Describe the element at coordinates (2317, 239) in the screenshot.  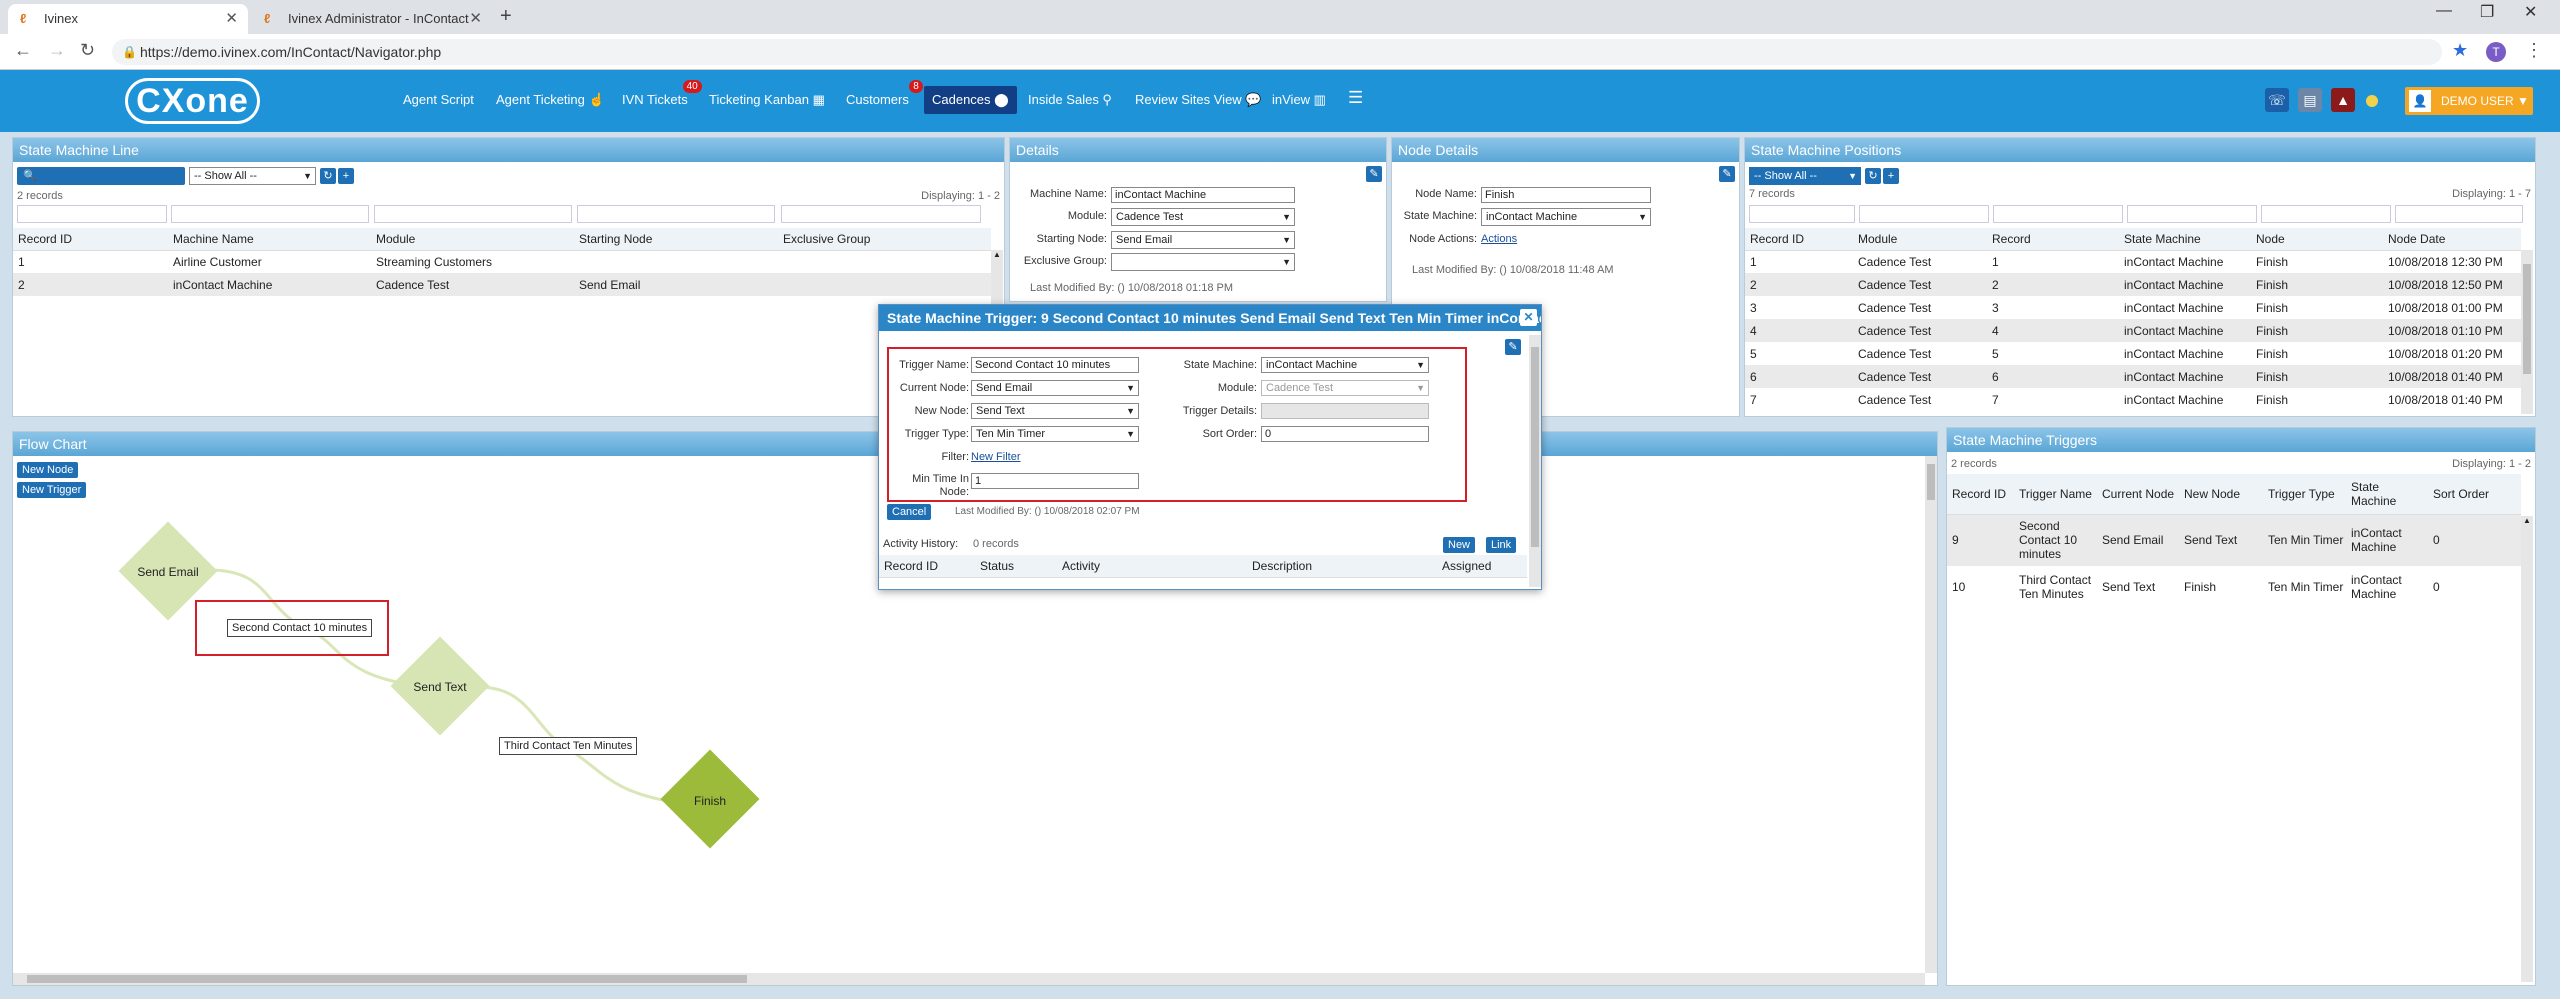
I see `column-header: Node` at that location.